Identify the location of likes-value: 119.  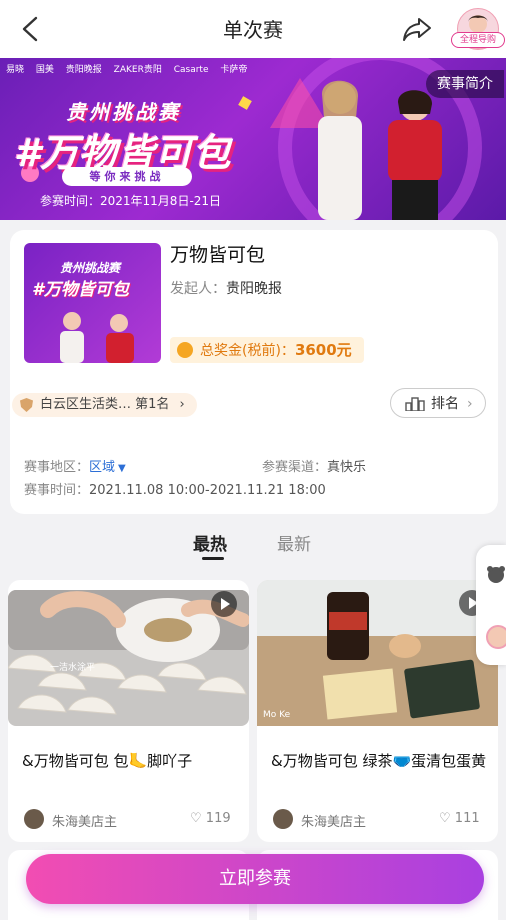
(218, 818).